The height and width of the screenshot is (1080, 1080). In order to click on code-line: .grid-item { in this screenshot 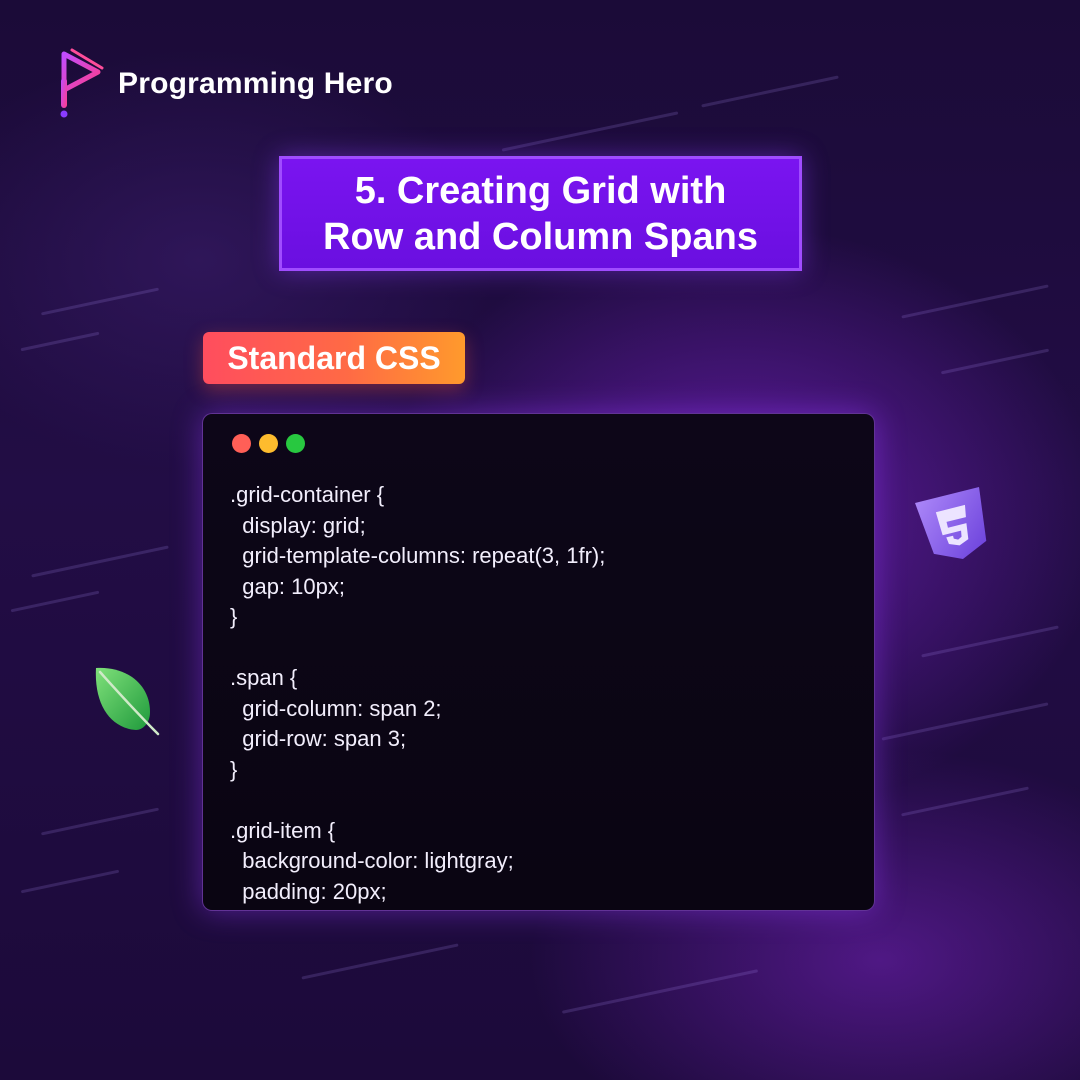, I will do `click(283, 830)`.